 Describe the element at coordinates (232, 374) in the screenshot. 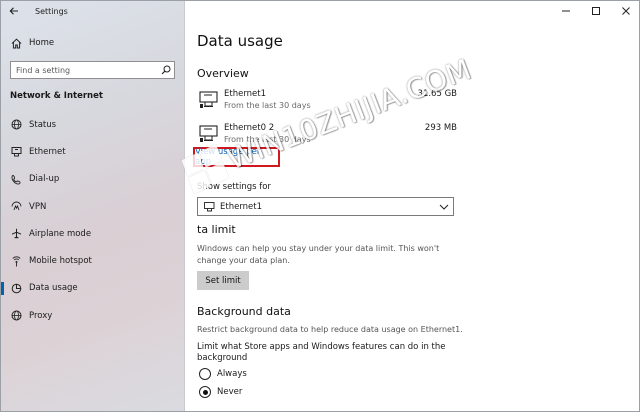

I see `radio-label: Always` at that location.